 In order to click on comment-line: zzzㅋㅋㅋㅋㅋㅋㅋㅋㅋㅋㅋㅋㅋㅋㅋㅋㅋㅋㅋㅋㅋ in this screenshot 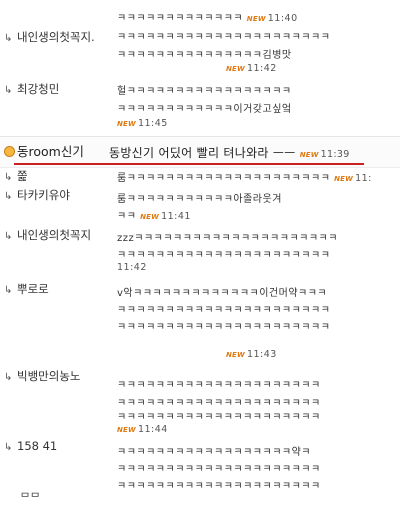, I will do `click(227, 238)`.